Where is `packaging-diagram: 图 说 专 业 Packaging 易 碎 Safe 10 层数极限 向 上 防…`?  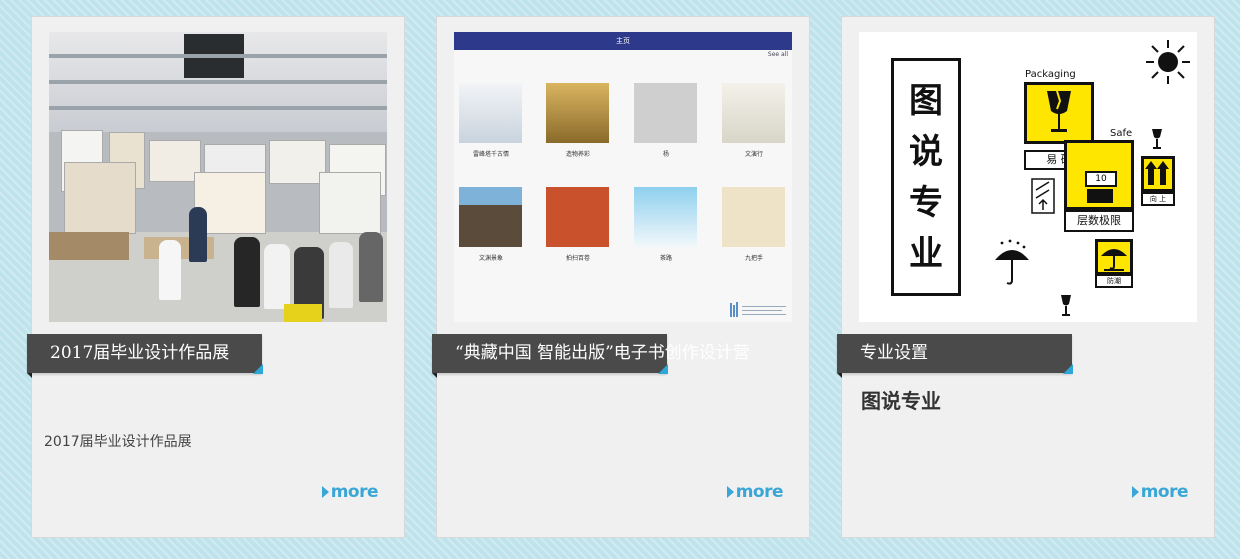
packaging-diagram: 图 说 专 业 Packaging 易 碎 Safe 10 层数极限 向 上 防… is located at coordinates (1028, 177).